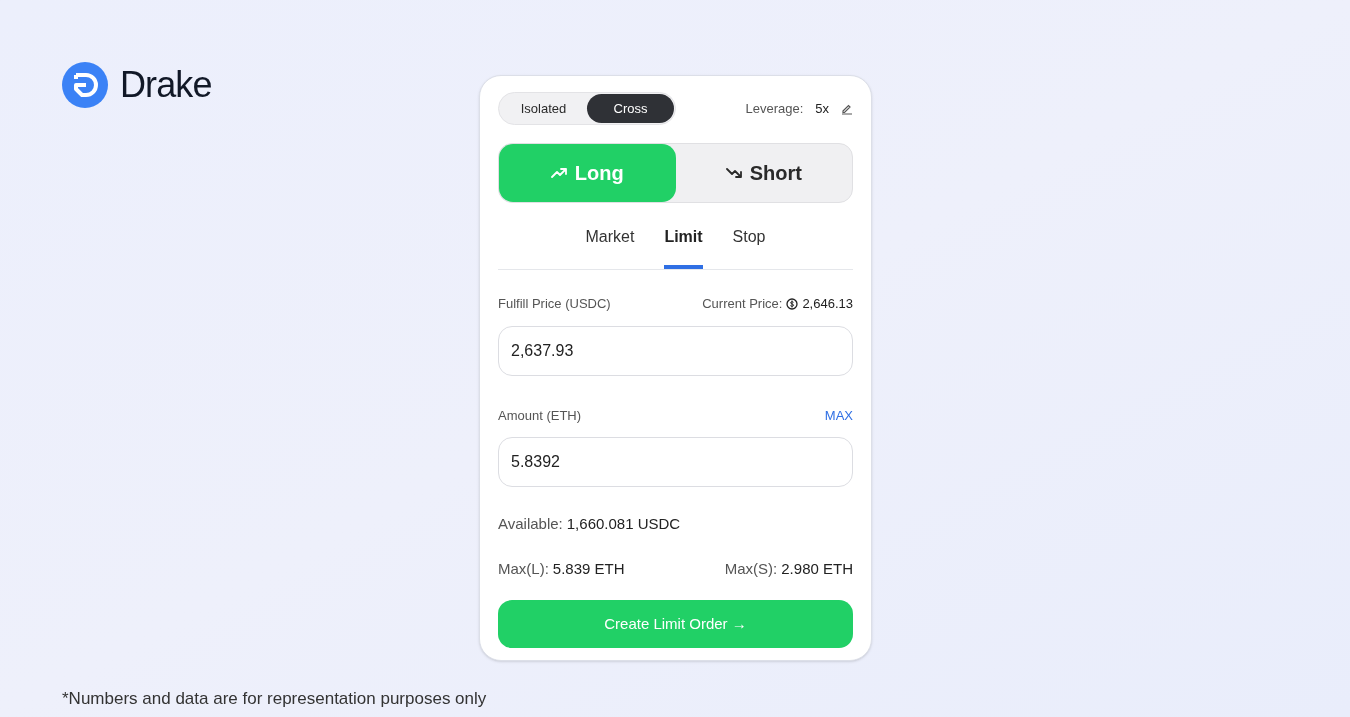  Describe the element at coordinates (275, 699) in the screenshot. I see `disclaimer-text: *Numbers and data are for representation purposes only` at that location.